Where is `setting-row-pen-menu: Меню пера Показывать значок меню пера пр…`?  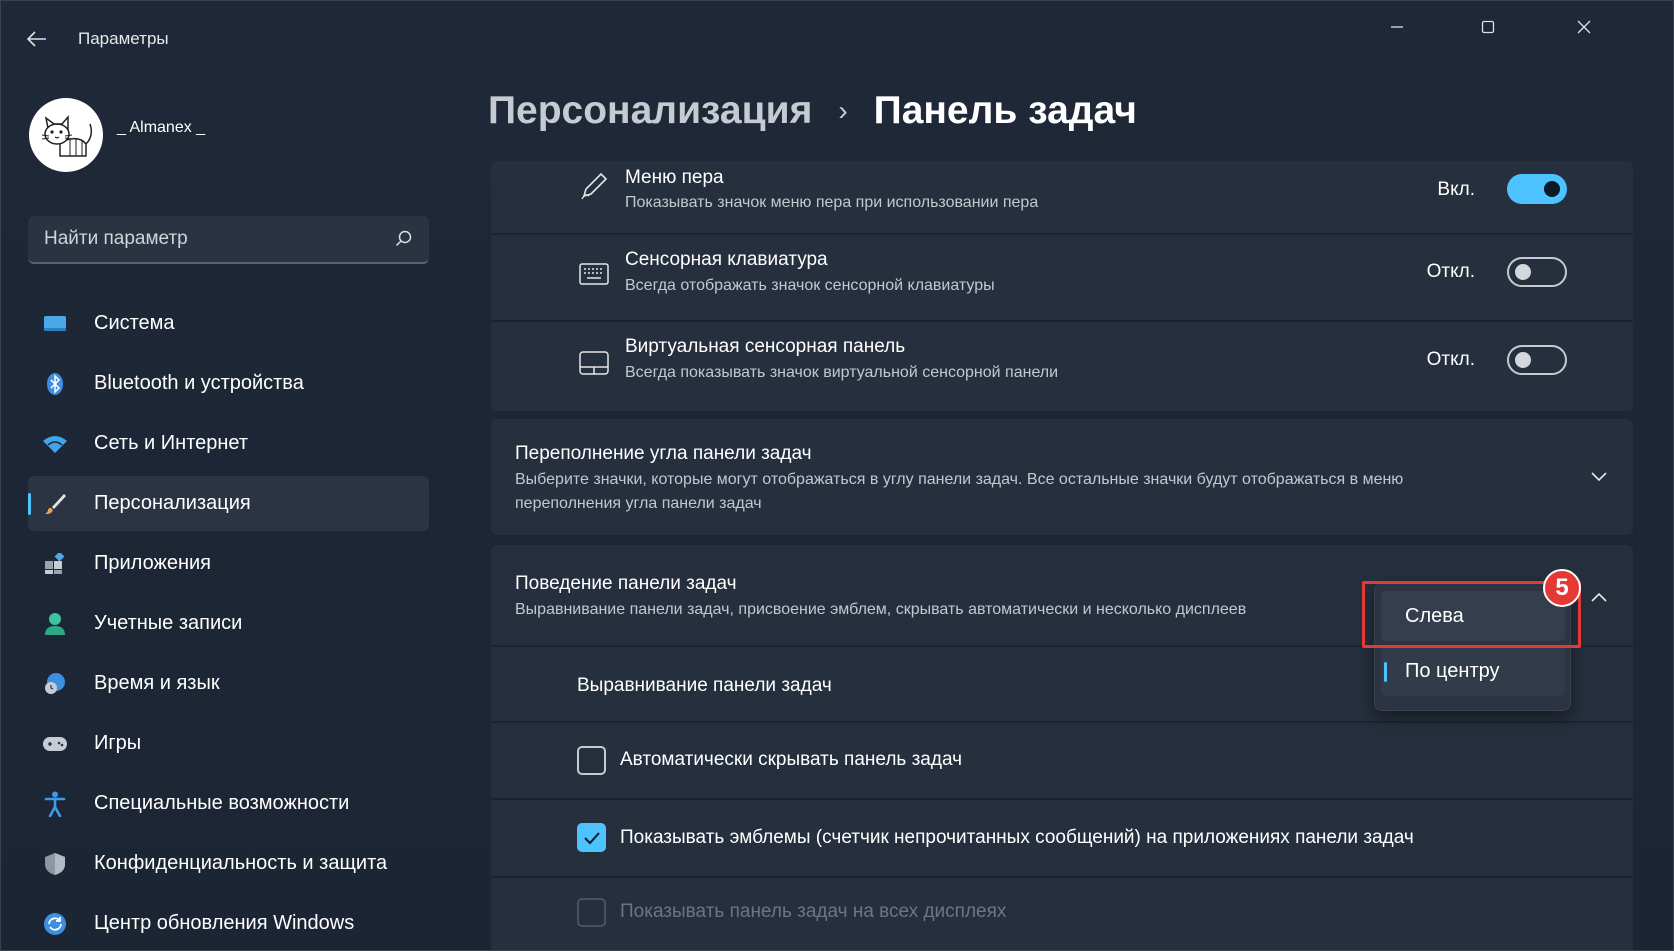
setting-row-pen-menu: Меню пера Показывать значок меню пера пр… is located at coordinates (1062, 197).